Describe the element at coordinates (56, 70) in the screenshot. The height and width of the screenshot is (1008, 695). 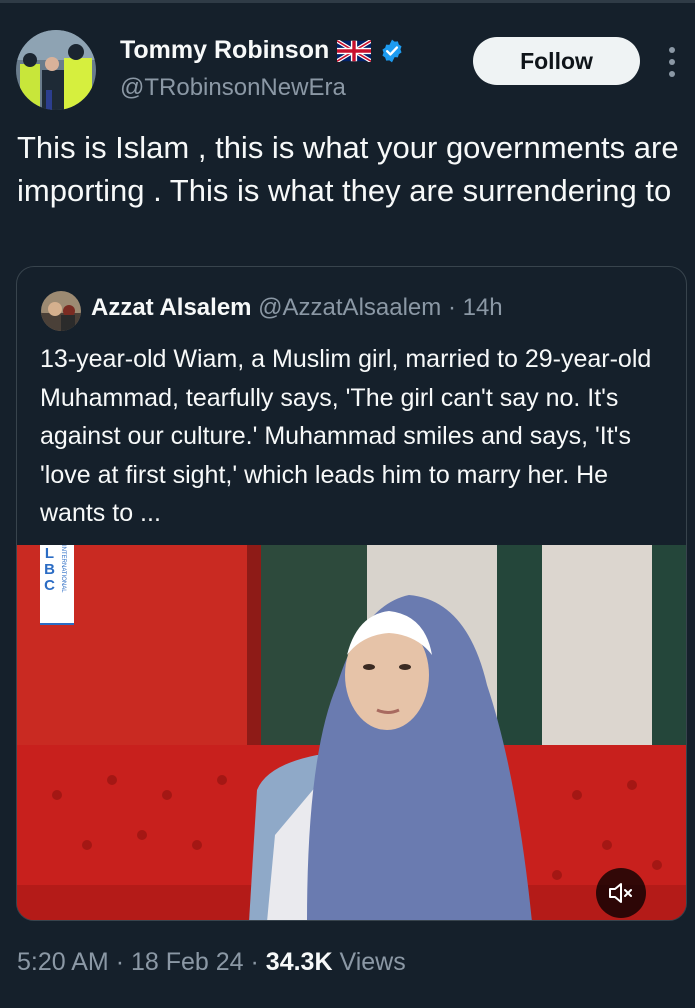
I see `author-avatar` at that location.